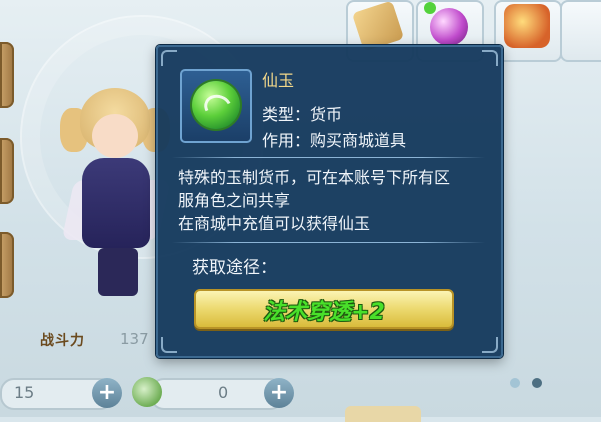 The height and width of the screenshot is (422, 601). Describe the element at coordinates (449, 27) in the screenshot. I see `purple-orb-icon` at that location.